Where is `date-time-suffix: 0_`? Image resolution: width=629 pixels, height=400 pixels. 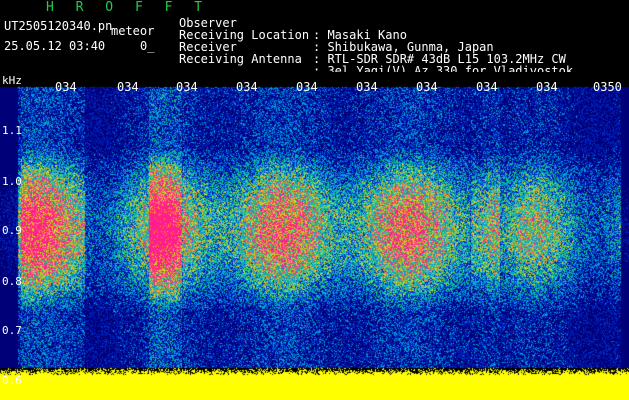
date-time-suffix: 0_ is located at coordinates (147, 46).